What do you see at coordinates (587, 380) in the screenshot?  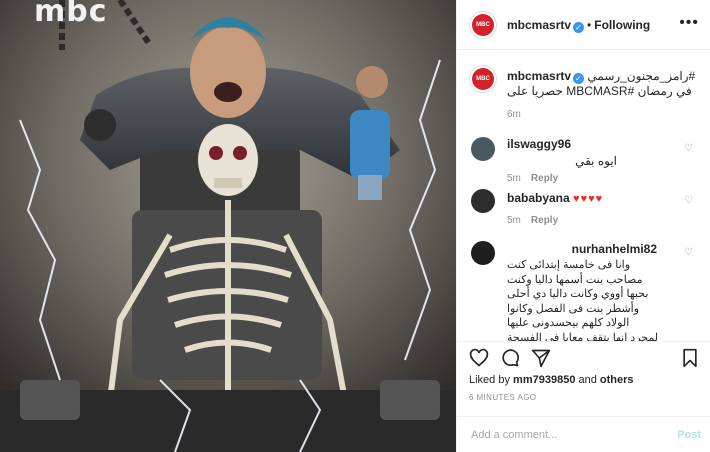 I see `likes-connector: and` at bounding box center [587, 380].